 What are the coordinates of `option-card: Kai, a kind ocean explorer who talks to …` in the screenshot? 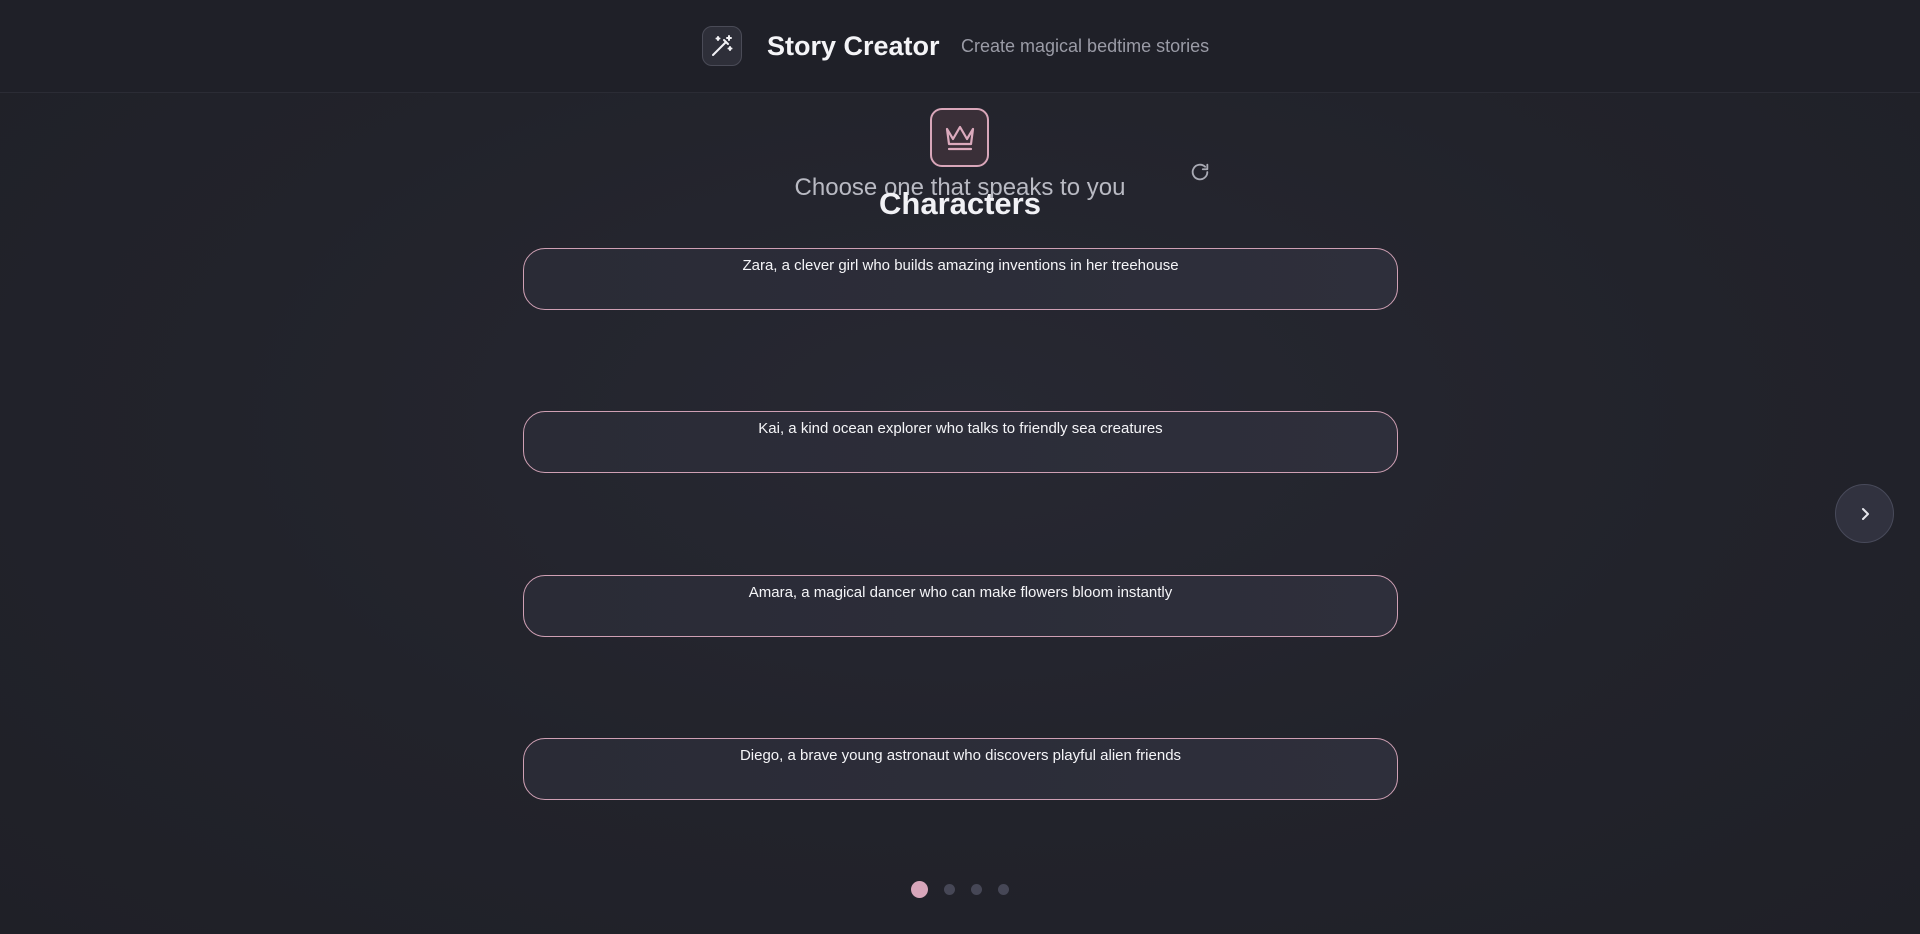 It's located at (960, 442).